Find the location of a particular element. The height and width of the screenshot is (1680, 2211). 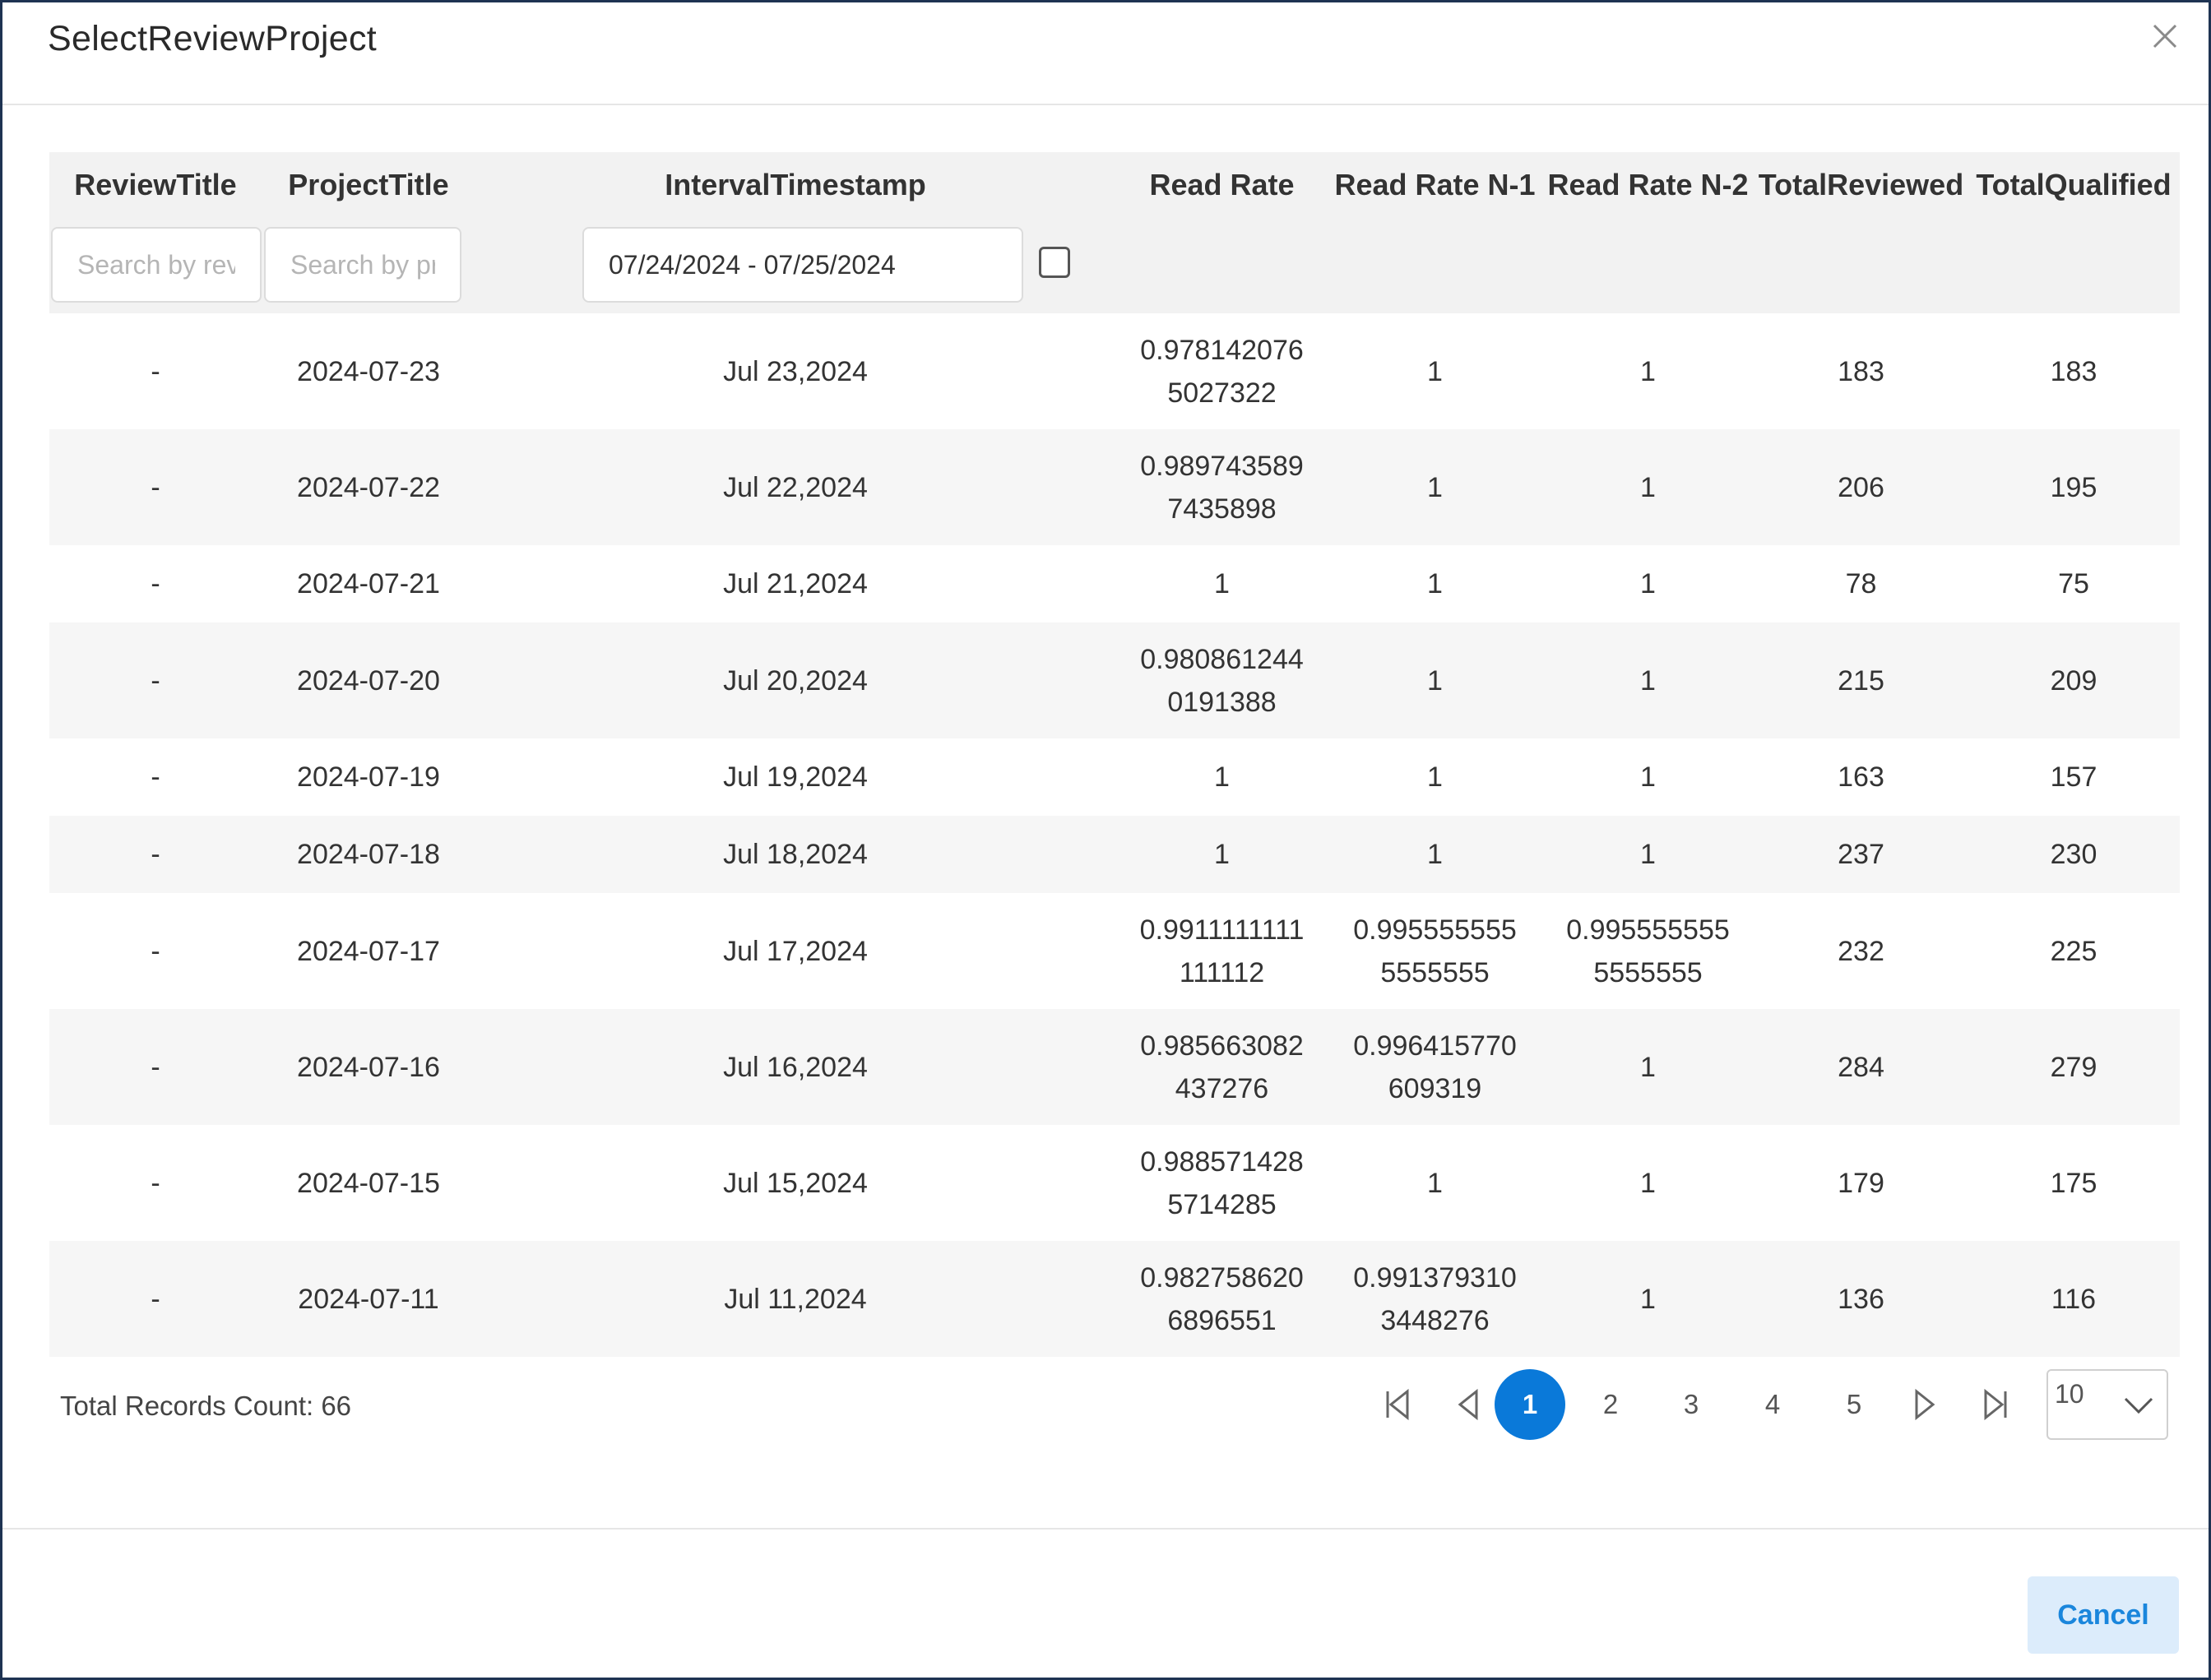

cell-total-reviewed: 183 is located at coordinates (1861, 371).